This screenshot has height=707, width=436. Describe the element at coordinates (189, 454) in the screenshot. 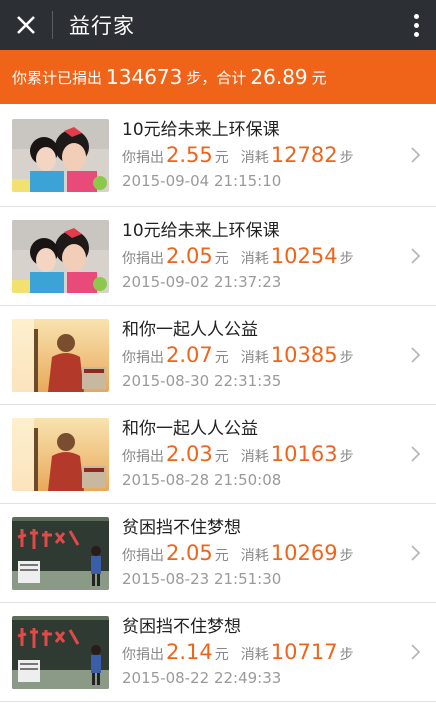

I see `donated-amount: 2.03` at that location.